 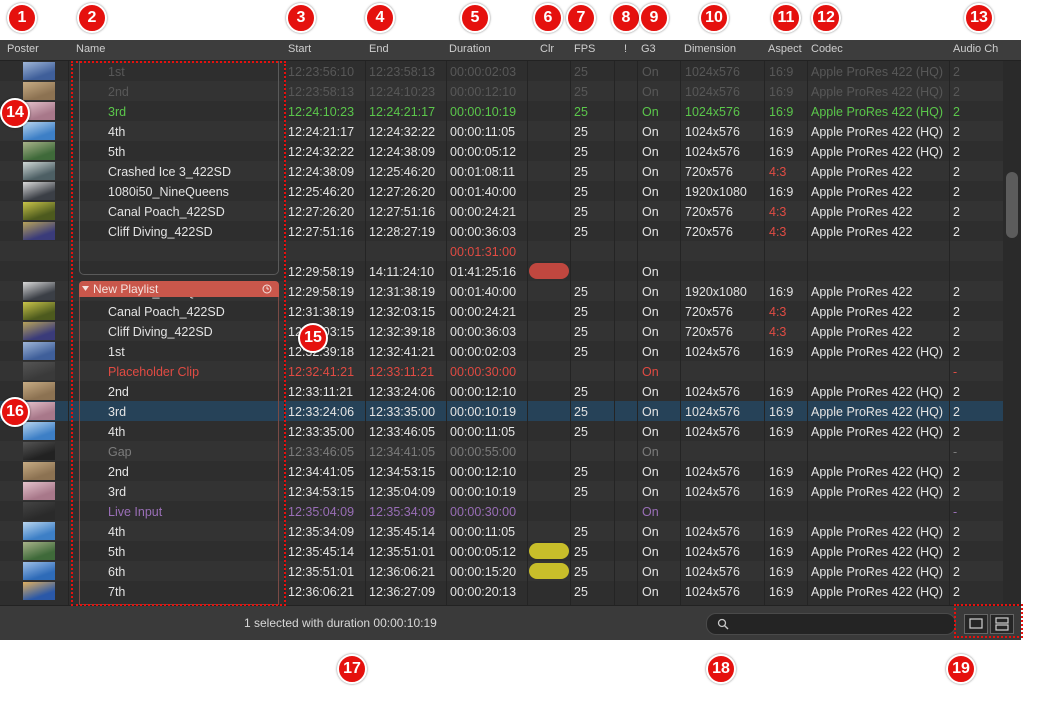 What do you see at coordinates (90, 49) in the screenshot?
I see `col-header-name: Name` at bounding box center [90, 49].